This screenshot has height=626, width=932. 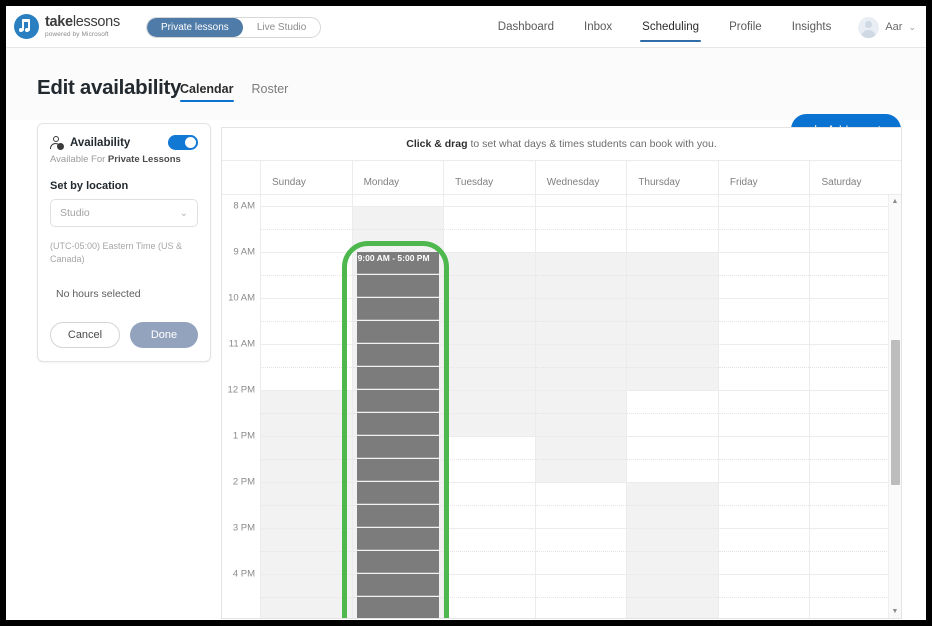 I want to click on location-select: Studio ⌄, so click(x=124, y=213).